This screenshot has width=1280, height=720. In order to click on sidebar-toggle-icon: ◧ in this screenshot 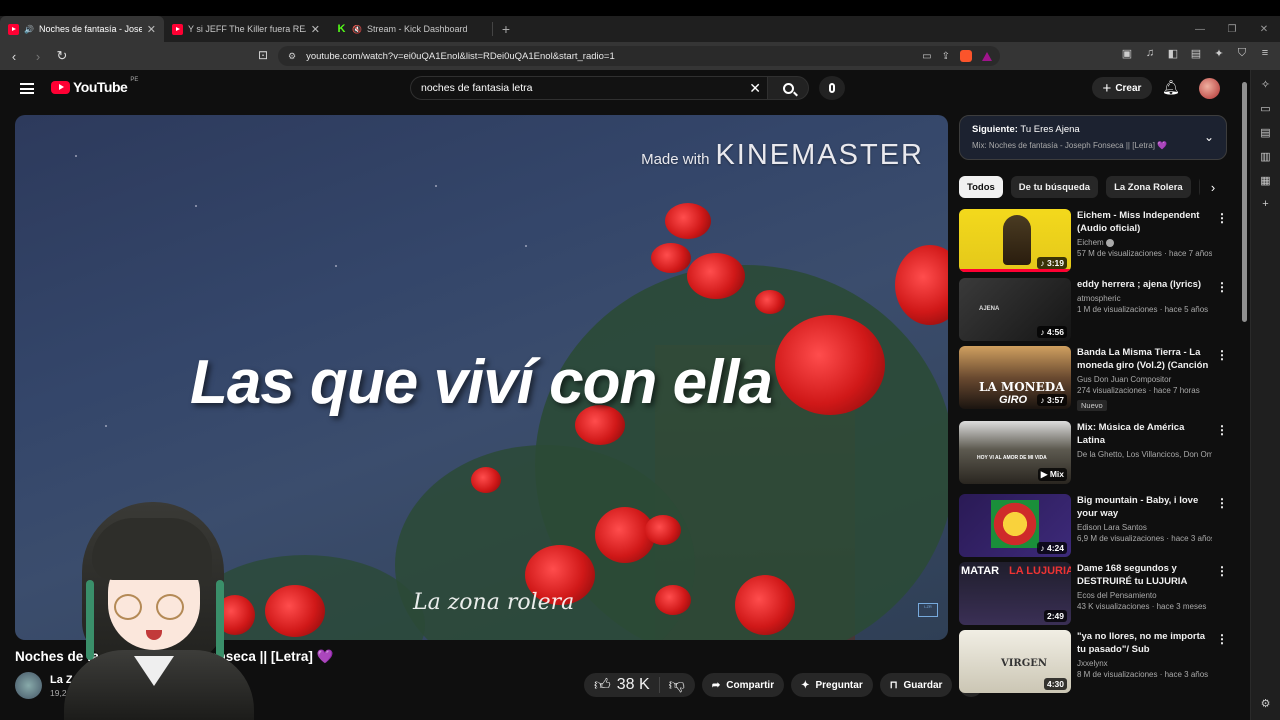, I will do `click(1173, 53)`.